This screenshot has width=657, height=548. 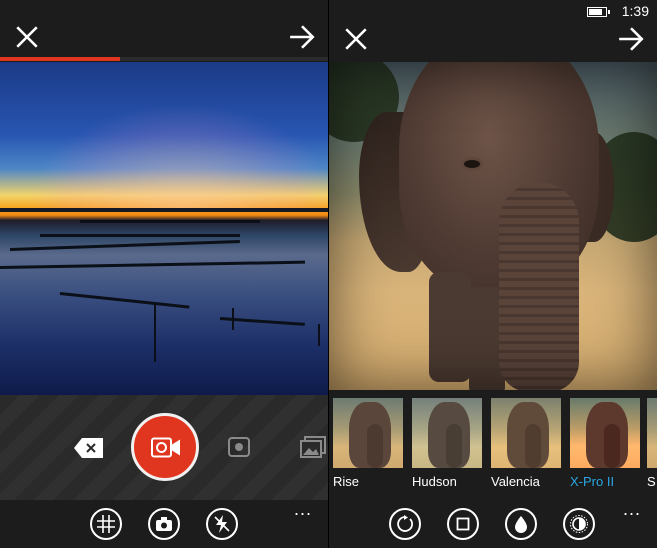 I want to click on filter-valencia: Valencia, so click(x=526, y=443).